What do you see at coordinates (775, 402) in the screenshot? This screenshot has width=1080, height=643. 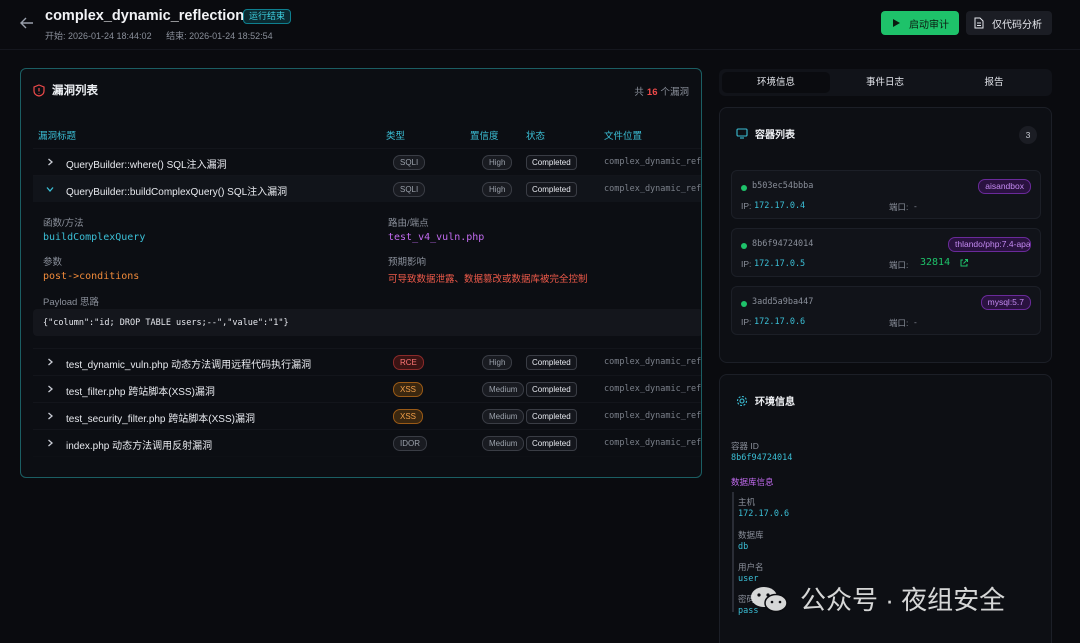 I see `environment-title: 环境信息` at bounding box center [775, 402].